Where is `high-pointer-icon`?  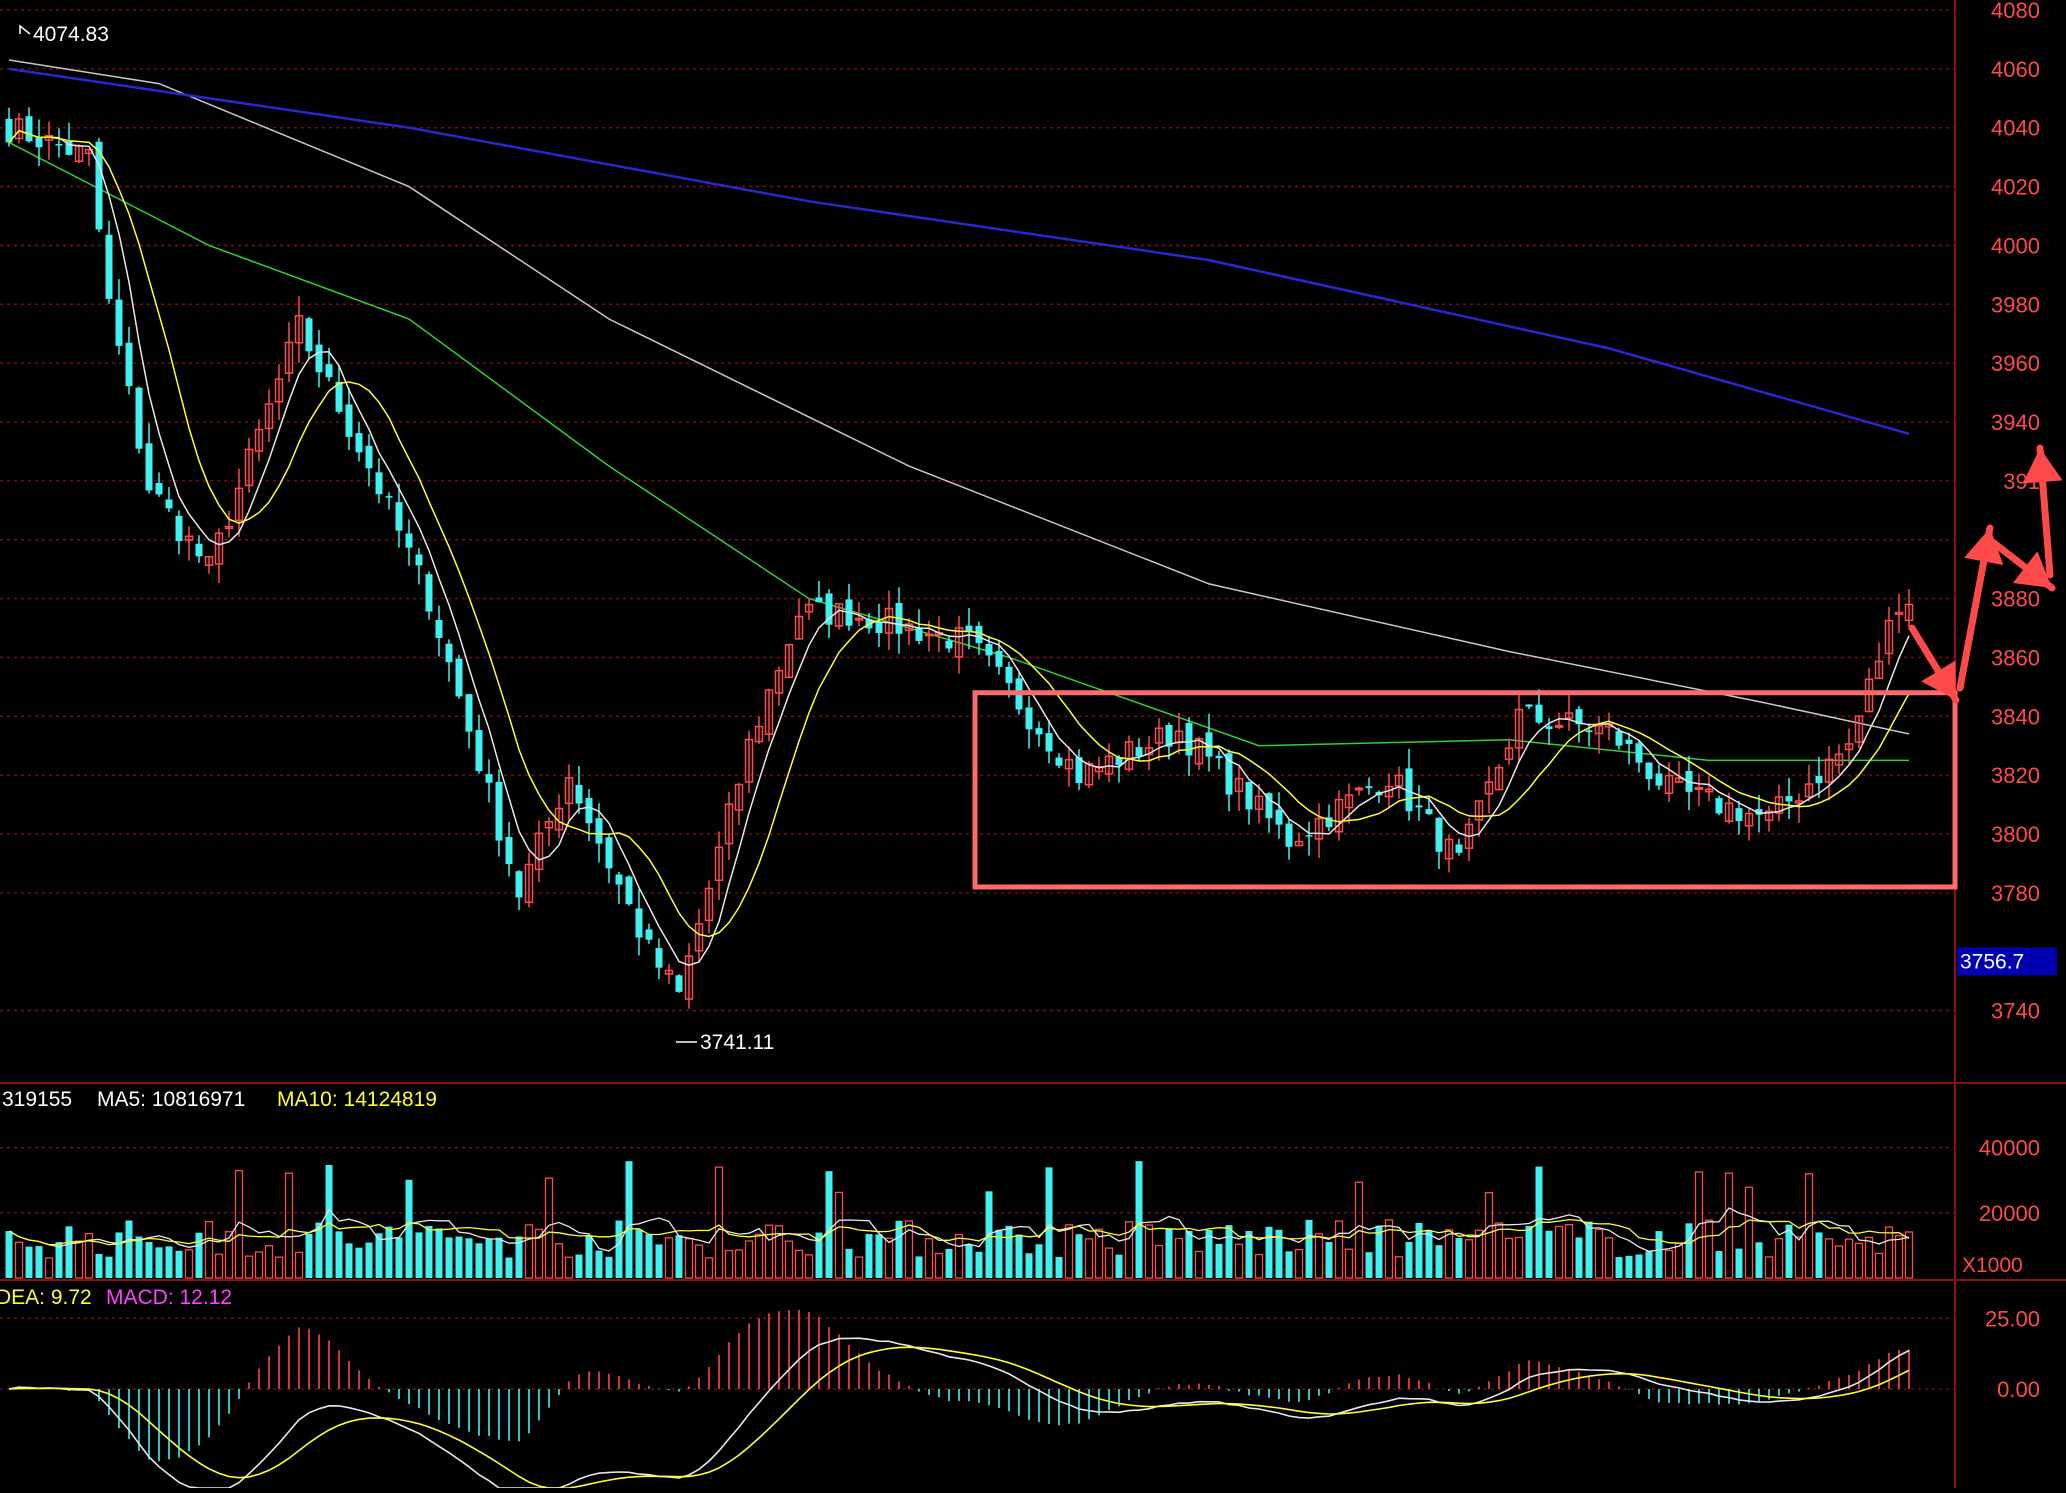
high-pointer-icon is located at coordinates (25, 29).